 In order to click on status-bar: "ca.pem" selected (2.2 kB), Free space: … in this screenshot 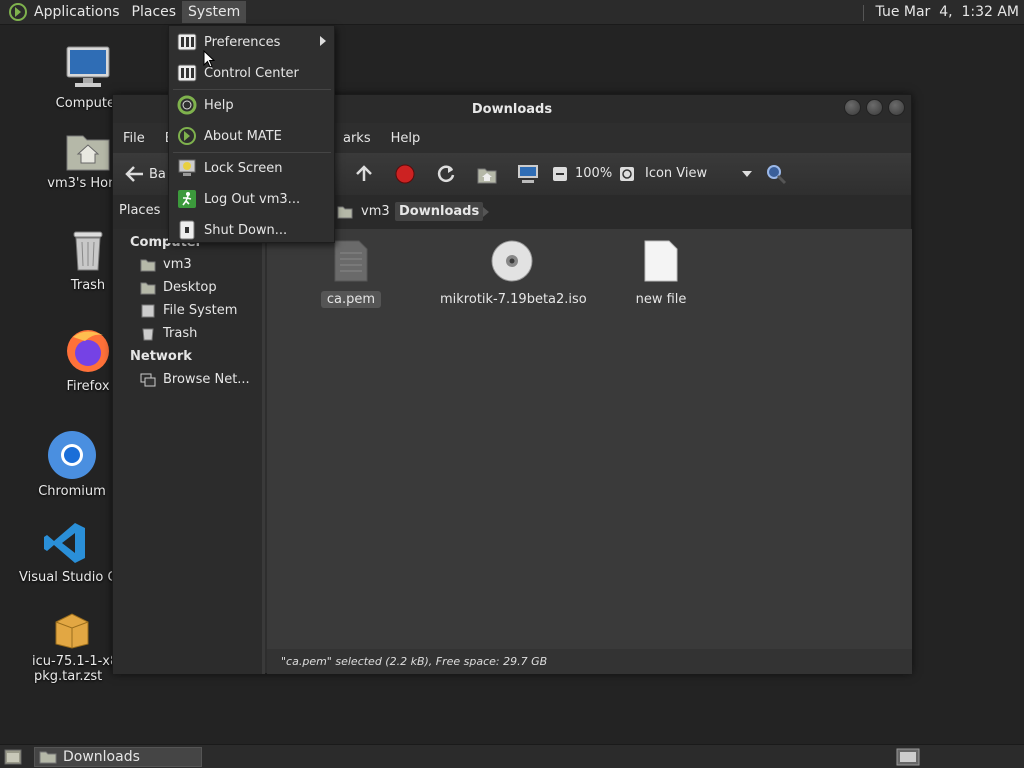, I will do `click(589, 661)`.